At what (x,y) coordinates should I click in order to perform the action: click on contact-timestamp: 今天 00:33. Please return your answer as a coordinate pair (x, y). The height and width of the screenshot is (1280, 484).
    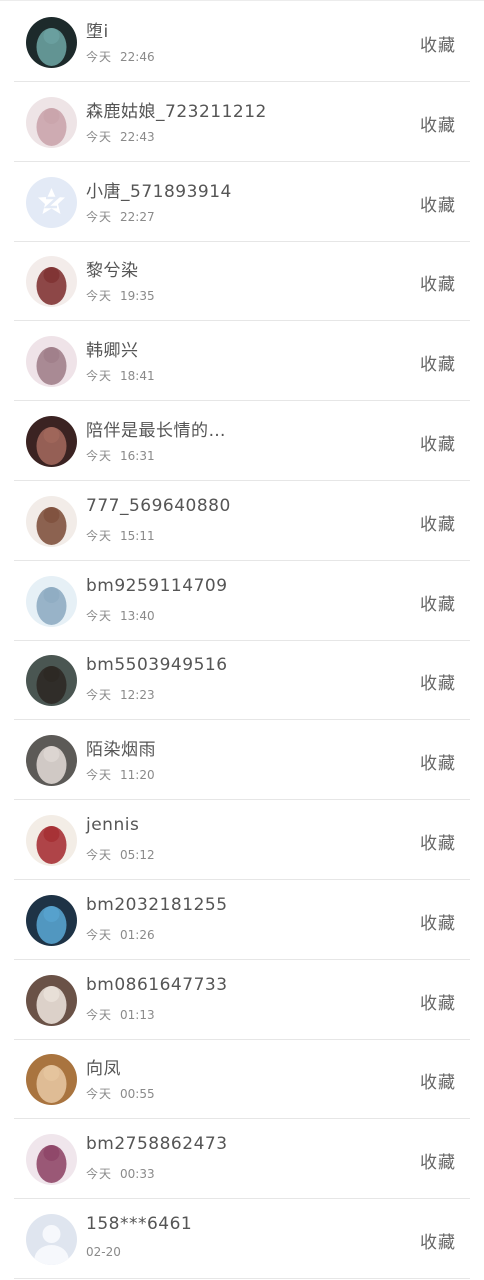
    Looking at the image, I should click on (120, 1173).